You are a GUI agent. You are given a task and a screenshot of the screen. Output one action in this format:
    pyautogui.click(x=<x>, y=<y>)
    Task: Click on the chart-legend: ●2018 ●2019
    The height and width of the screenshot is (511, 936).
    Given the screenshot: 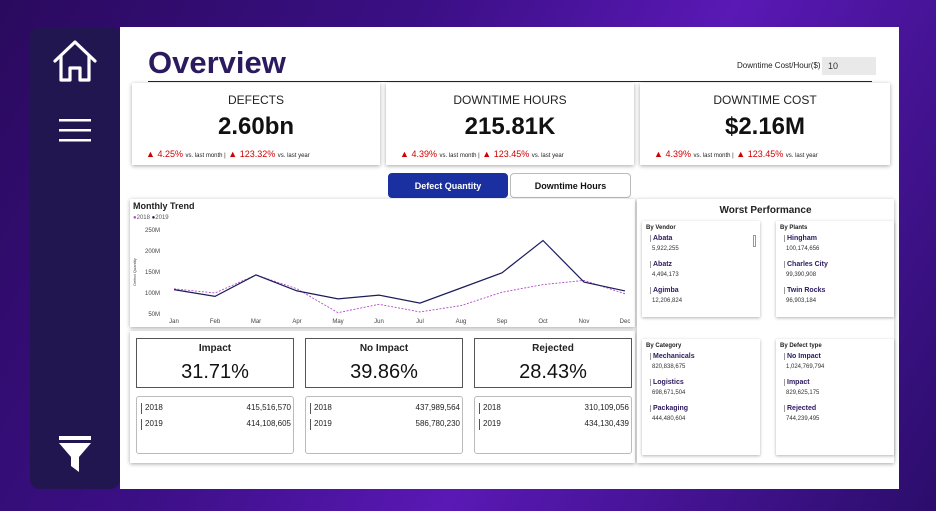 What is the action you would take?
    pyautogui.click(x=151, y=218)
    